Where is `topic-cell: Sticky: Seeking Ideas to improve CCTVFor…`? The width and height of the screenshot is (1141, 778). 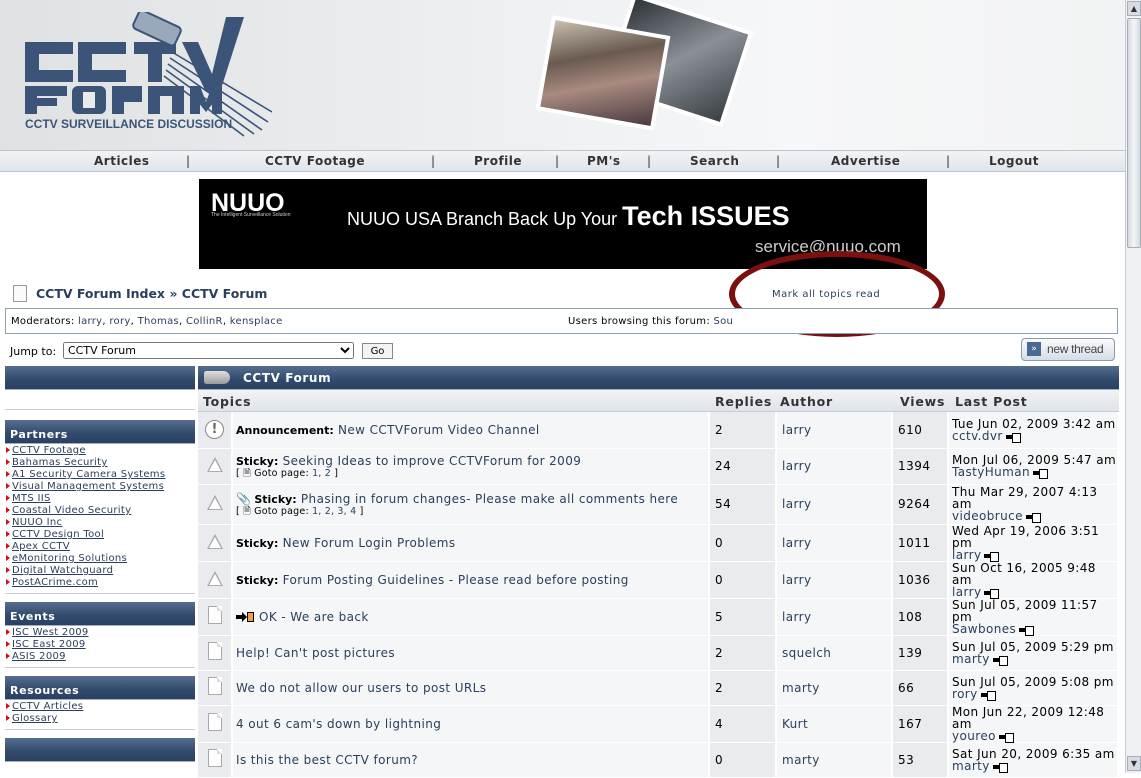
topic-cell: Sticky: Seeking Ideas to improve CCTVFor… is located at coordinates (471, 466).